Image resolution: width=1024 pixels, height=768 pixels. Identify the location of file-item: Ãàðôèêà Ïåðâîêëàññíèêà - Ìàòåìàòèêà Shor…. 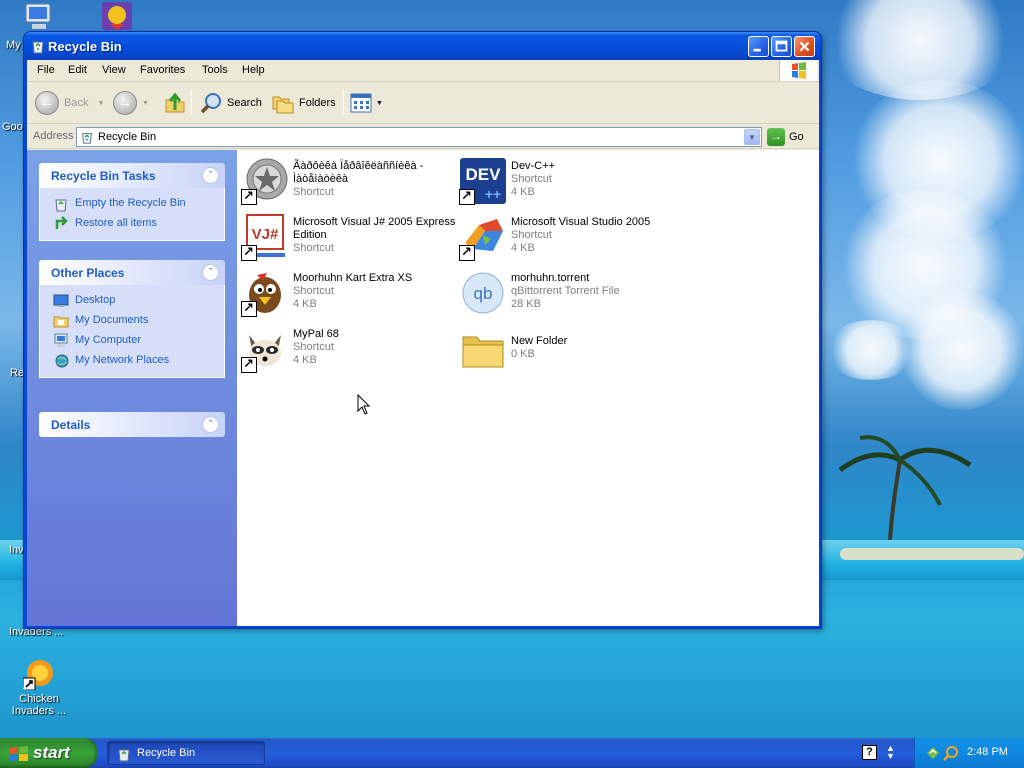
(349, 183).